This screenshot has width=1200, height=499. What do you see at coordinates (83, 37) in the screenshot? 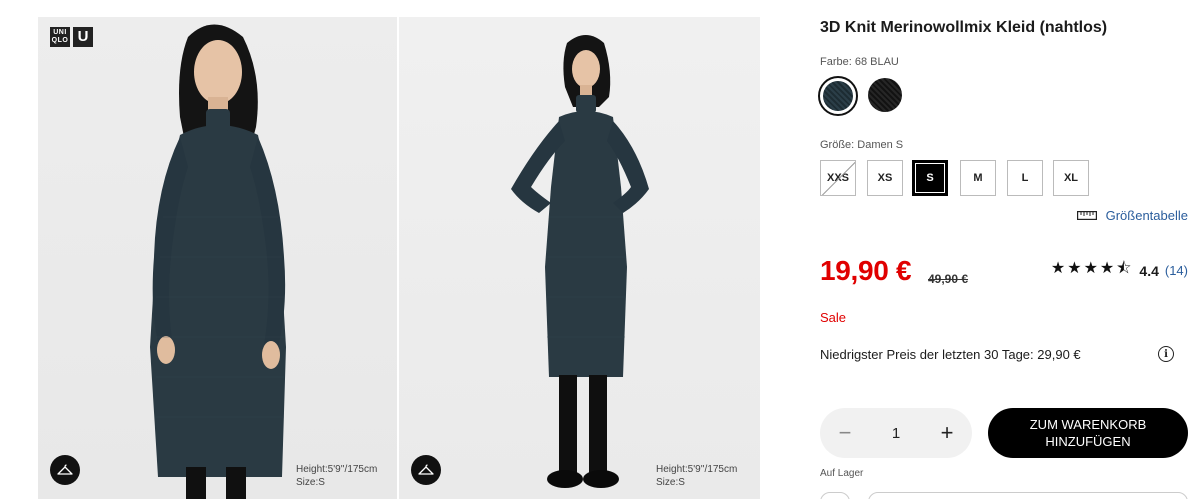
I see `u-logo-box: U` at bounding box center [83, 37].